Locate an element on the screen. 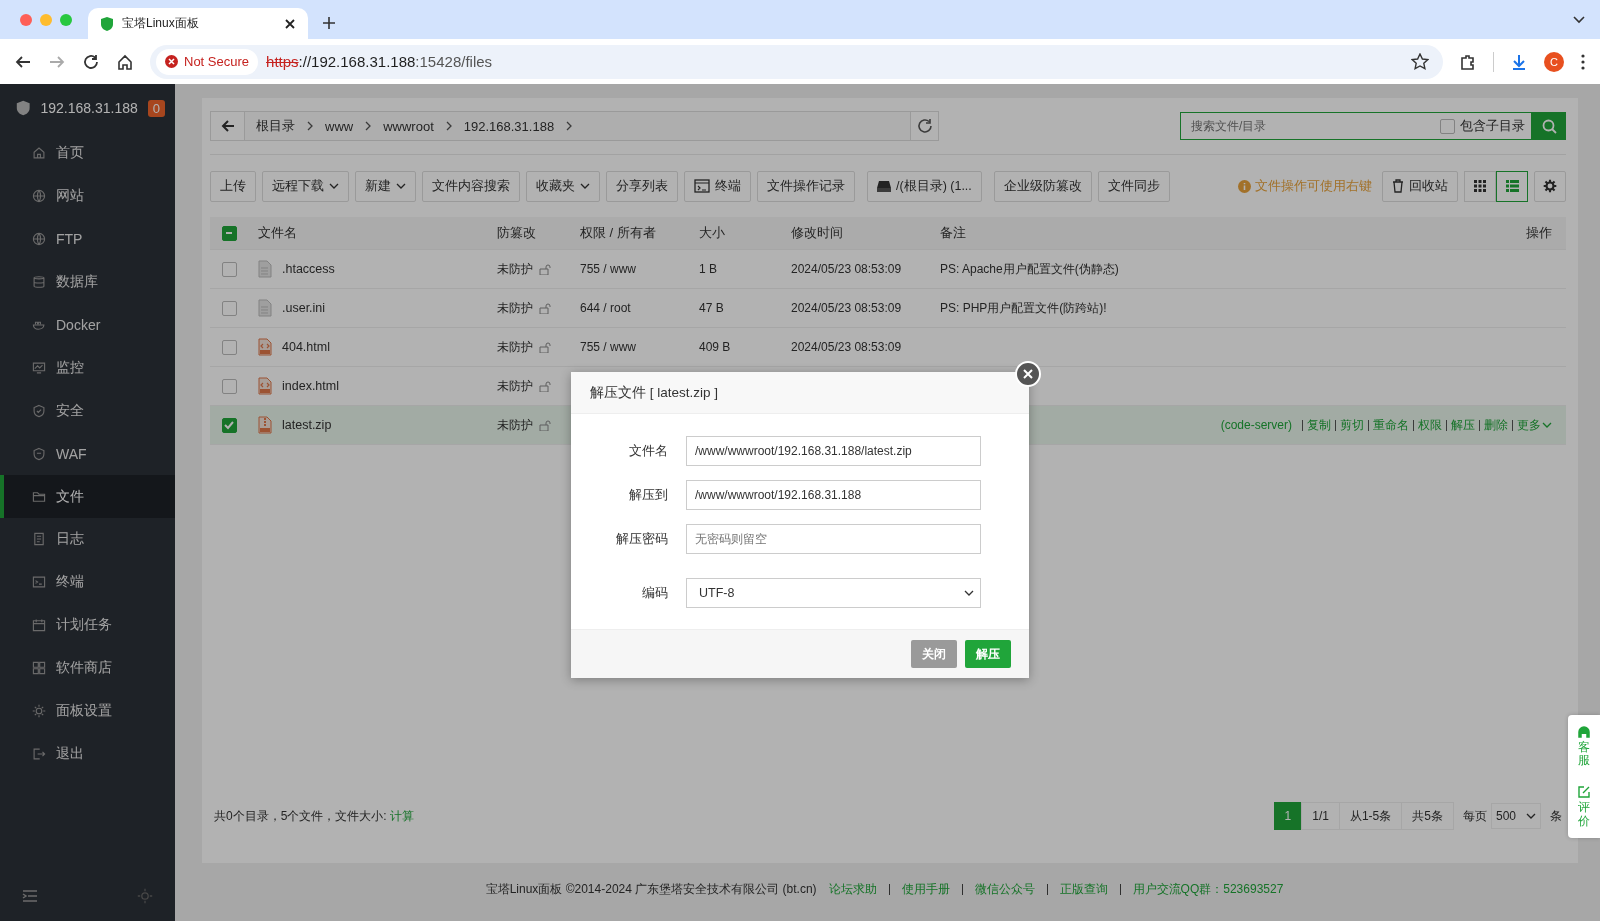 The width and height of the screenshot is (1600, 921). sidebar-item: 日志 is located at coordinates (87, 539).